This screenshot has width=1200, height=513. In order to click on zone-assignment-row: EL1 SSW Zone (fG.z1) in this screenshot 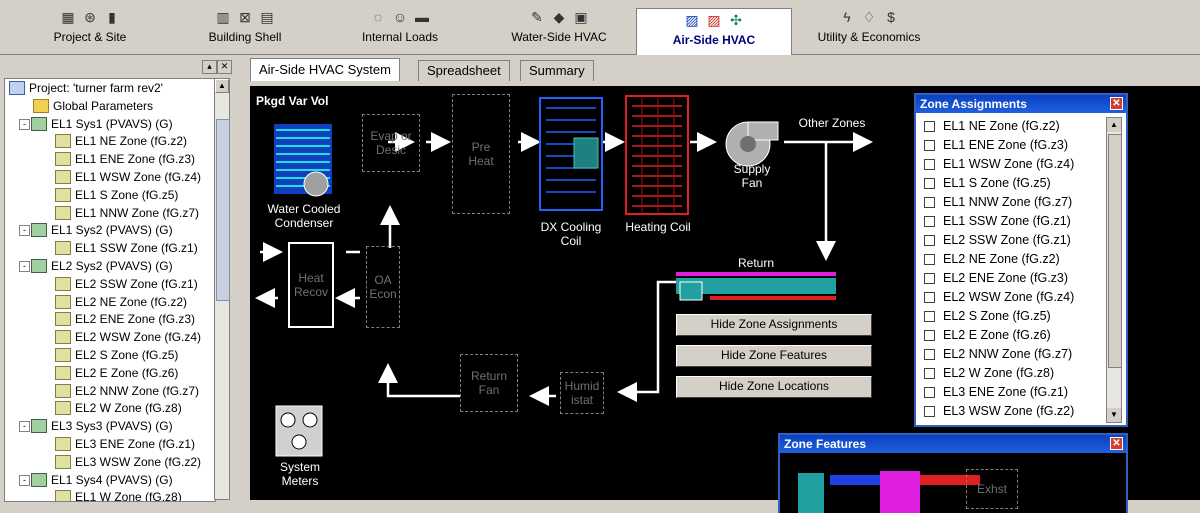, I will do `click(997, 221)`.